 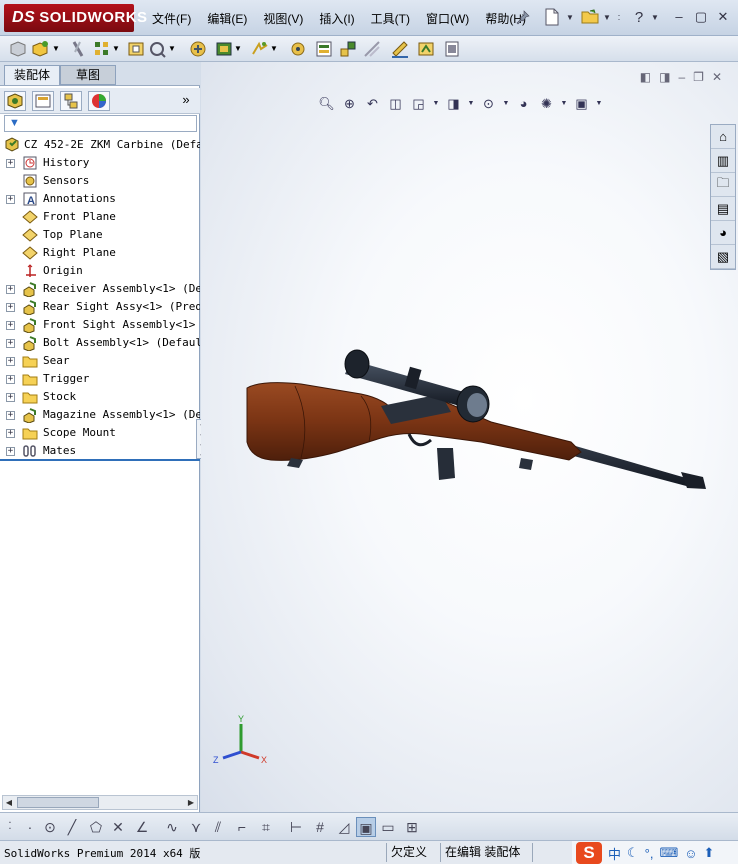 I want to click on previous-view-icon: ↶, so click(x=372, y=103).